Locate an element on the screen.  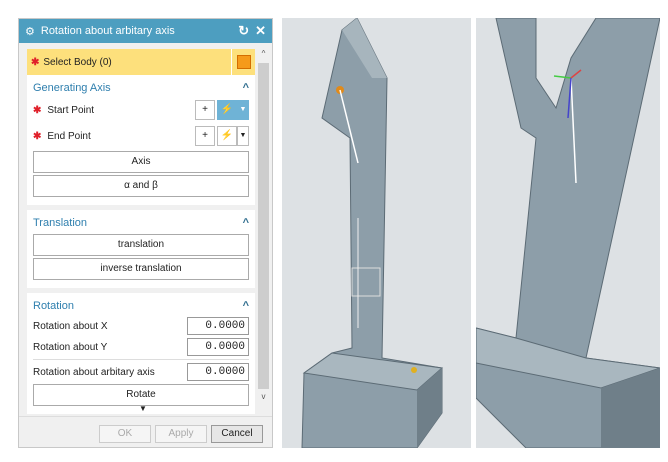
rotation-y-input: 0.0000 is located at coordinates (218, 347).